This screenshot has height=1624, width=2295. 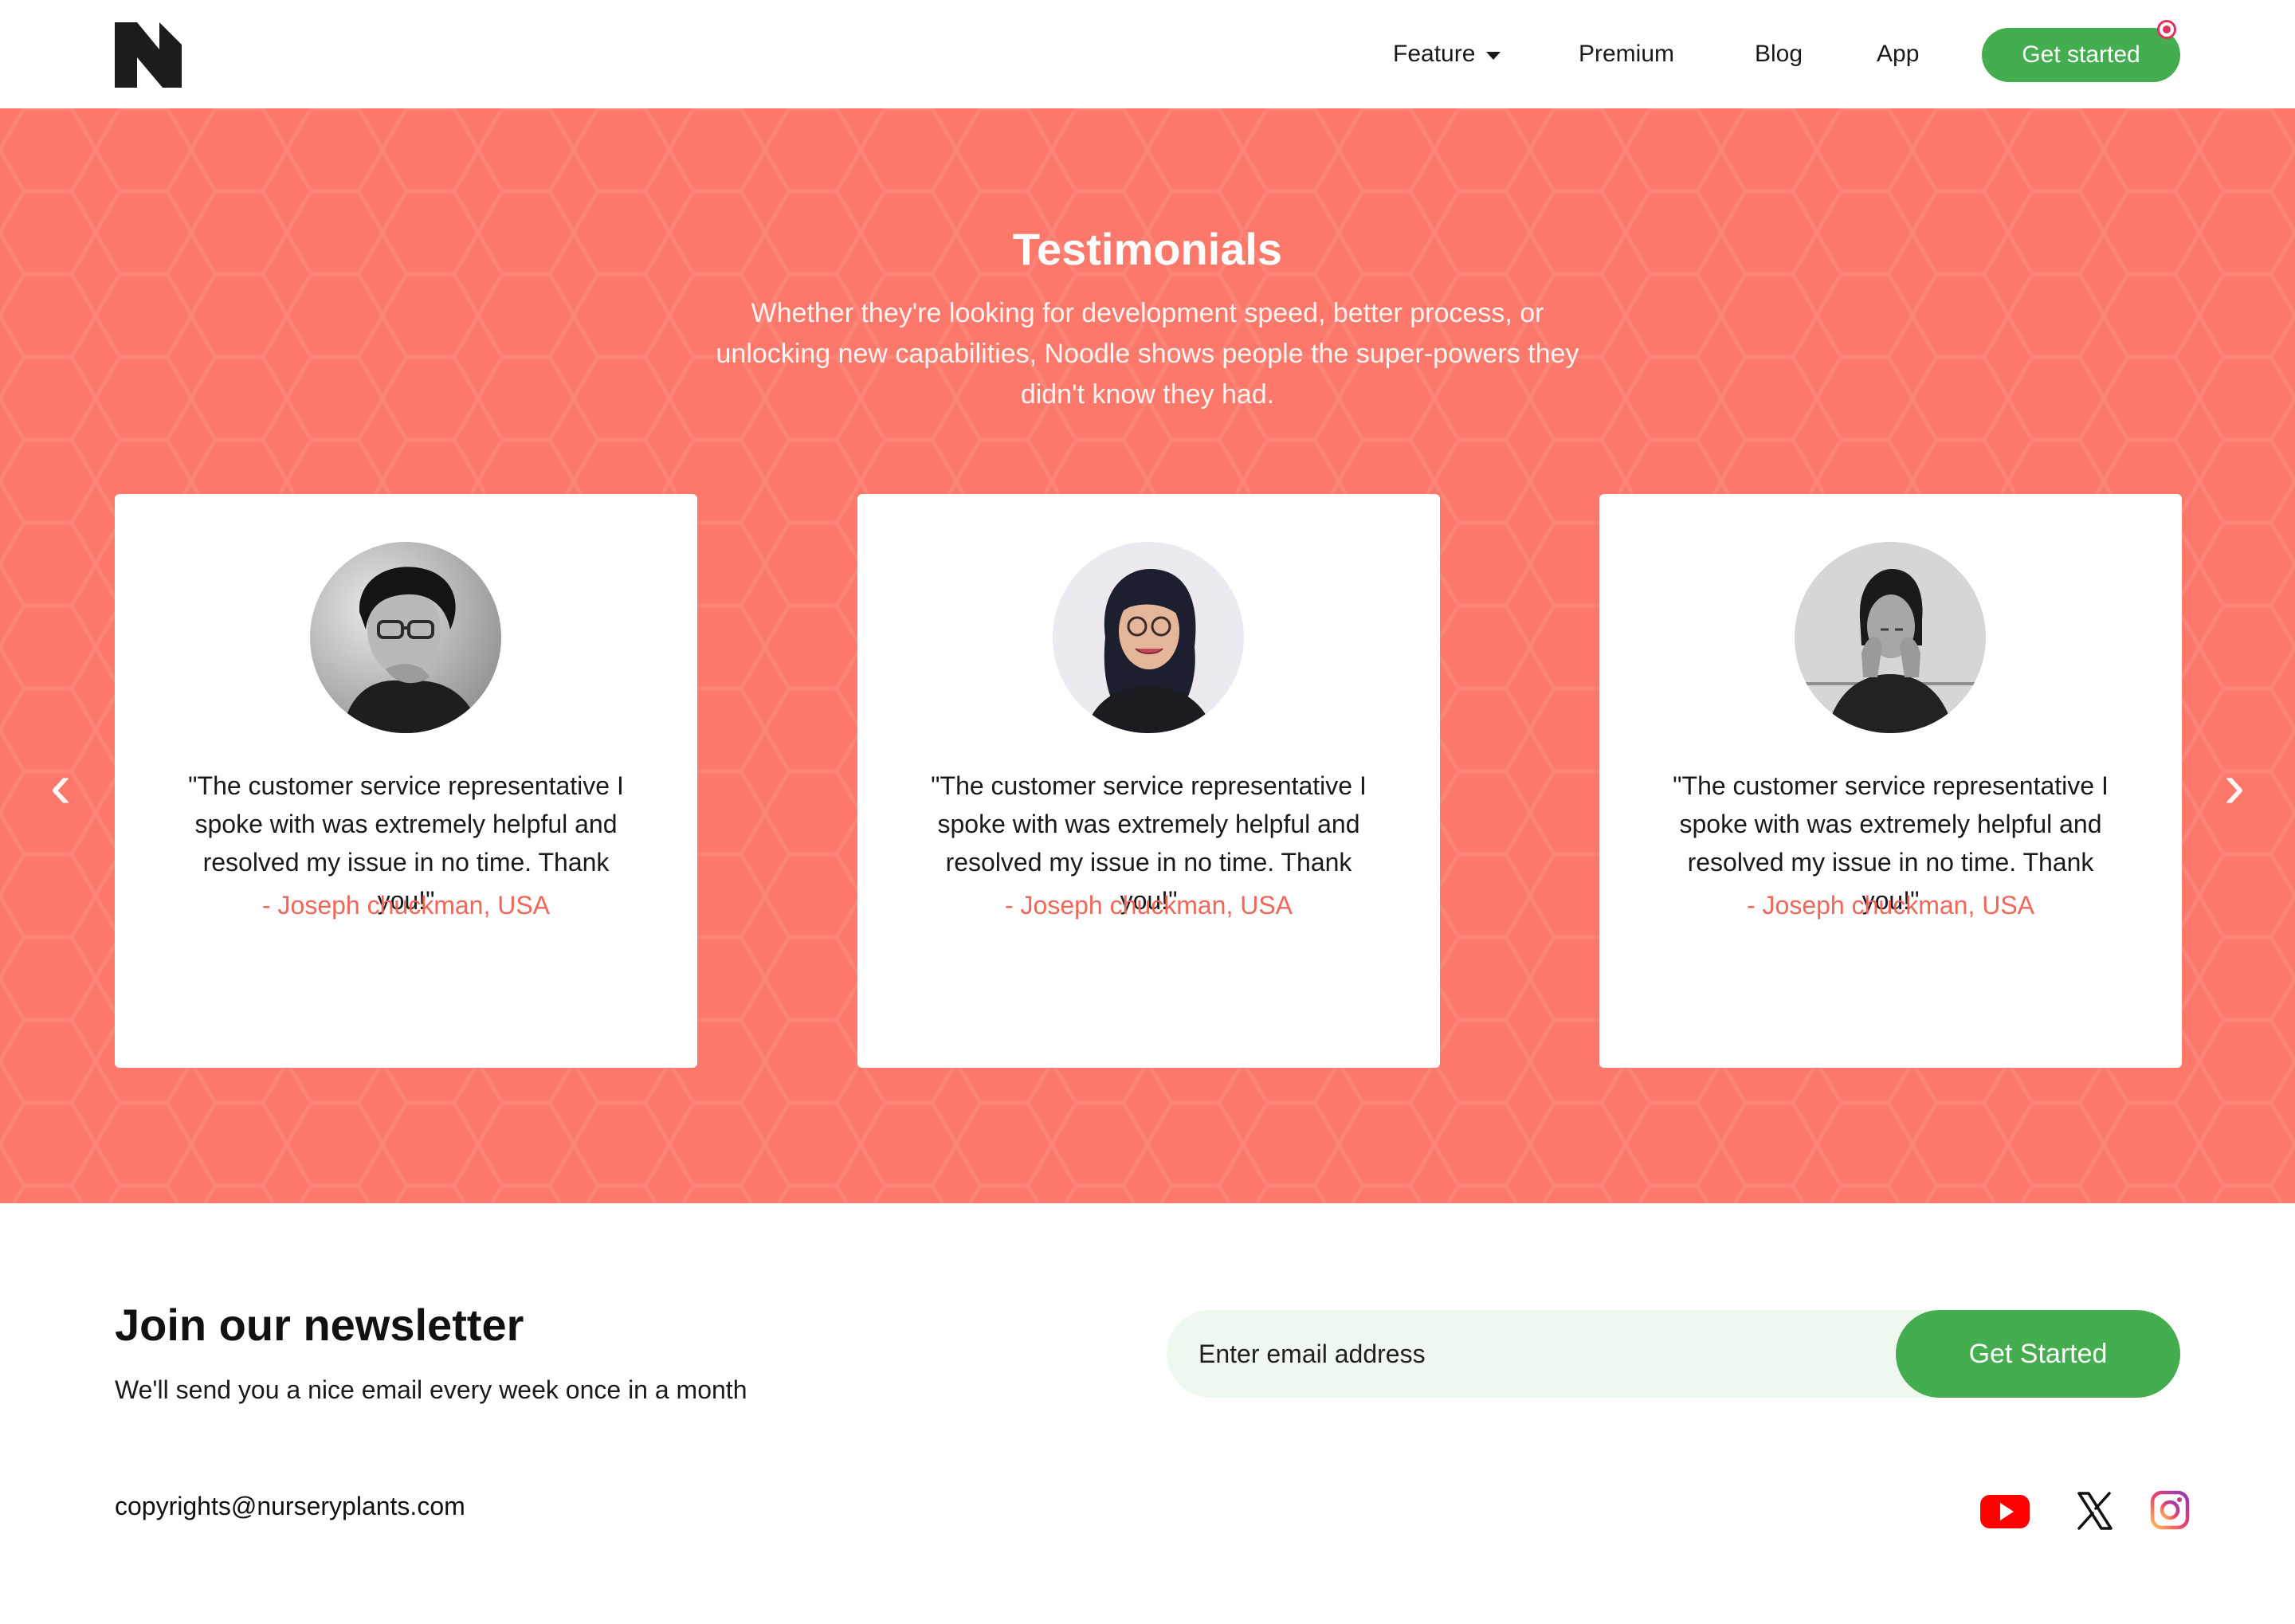 I want to click on newsletter-form: Get Started, so click(x=1673, y=1354).